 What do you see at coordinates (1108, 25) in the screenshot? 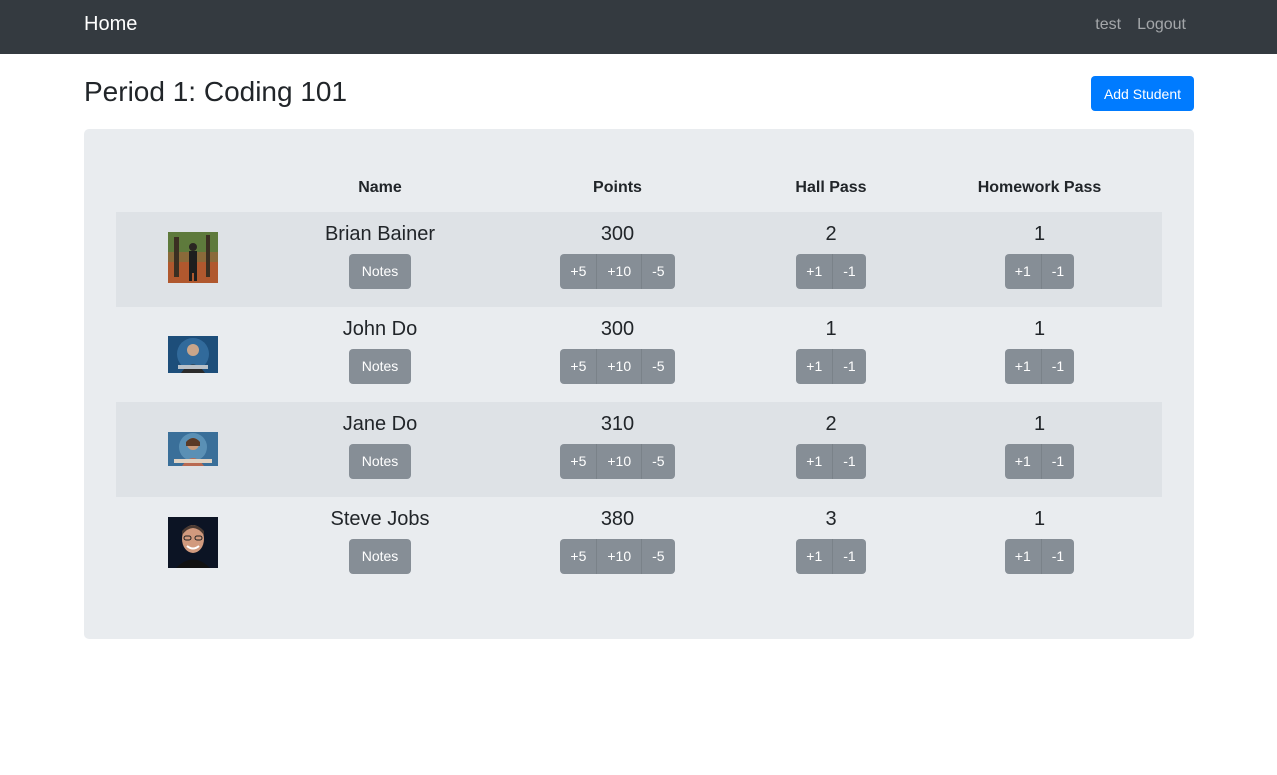
I see `user-link: test` at bounding box center [1108, 25].